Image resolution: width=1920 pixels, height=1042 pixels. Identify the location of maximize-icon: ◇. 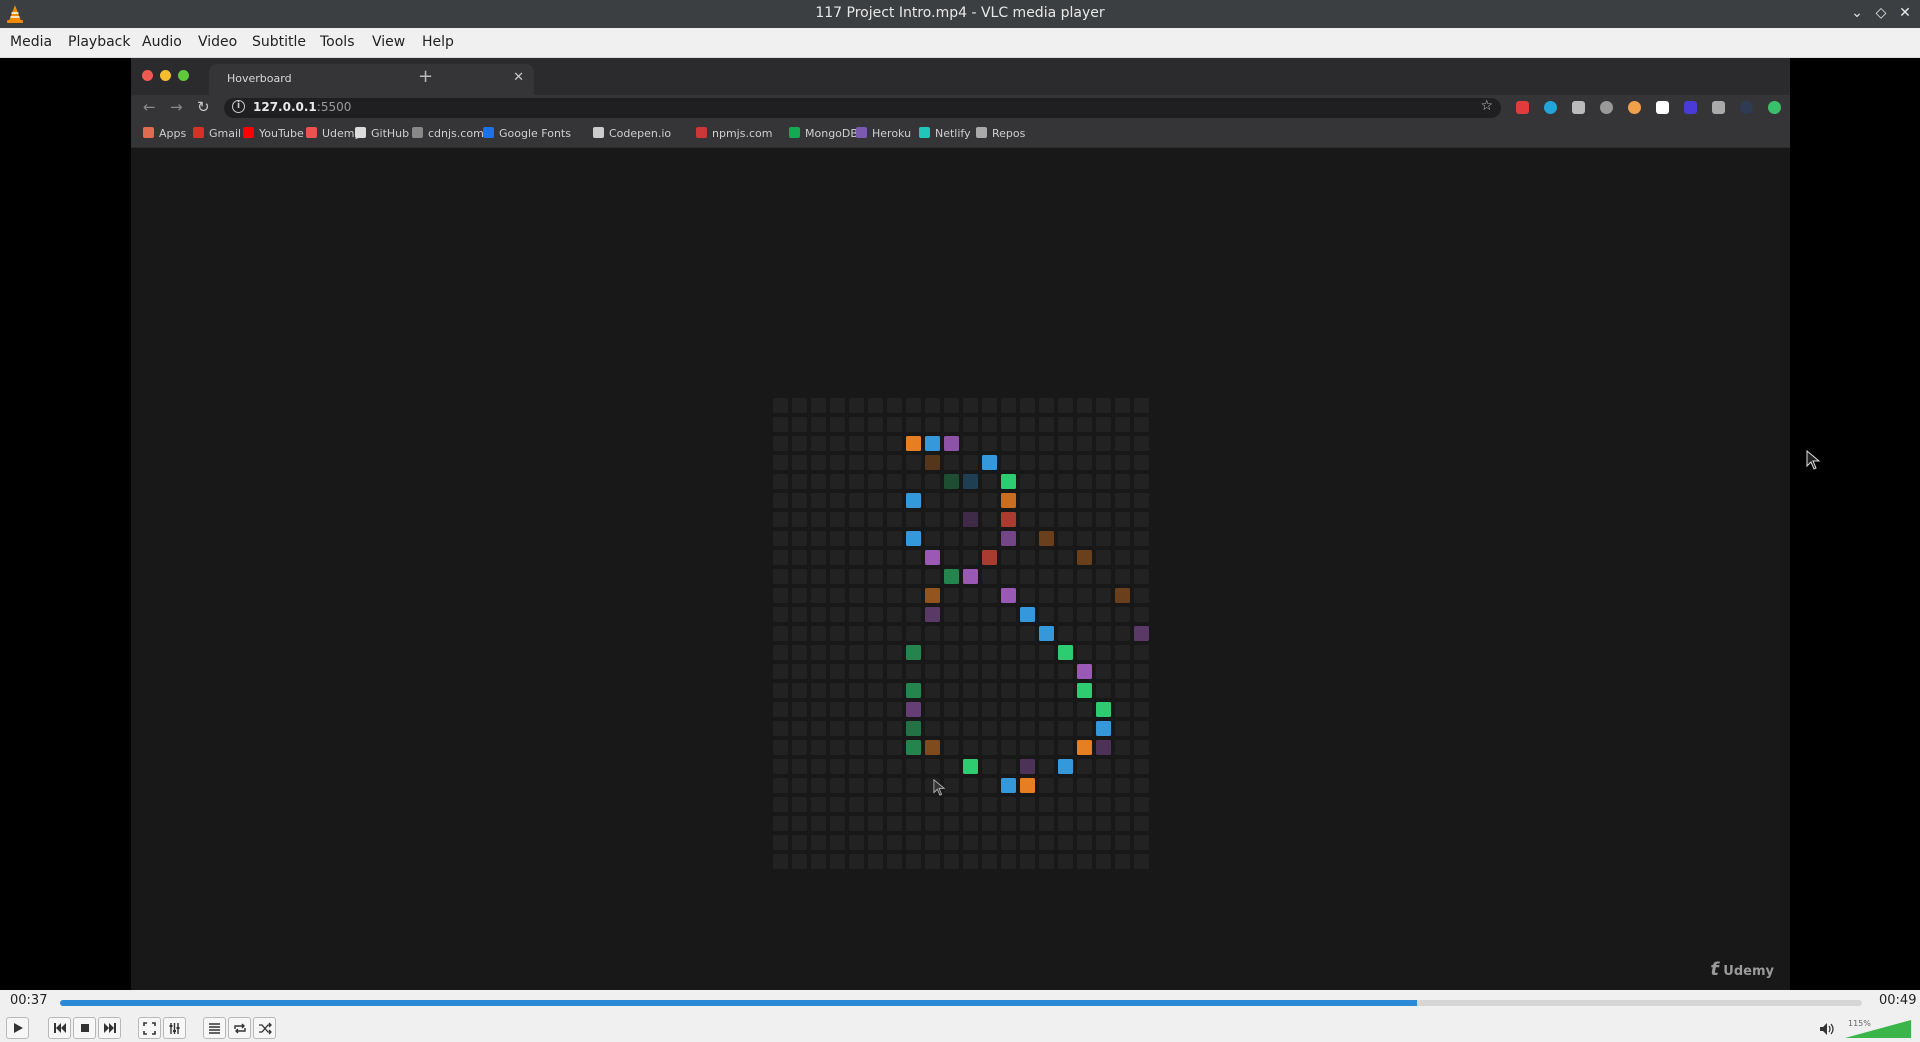
(1881, 13).